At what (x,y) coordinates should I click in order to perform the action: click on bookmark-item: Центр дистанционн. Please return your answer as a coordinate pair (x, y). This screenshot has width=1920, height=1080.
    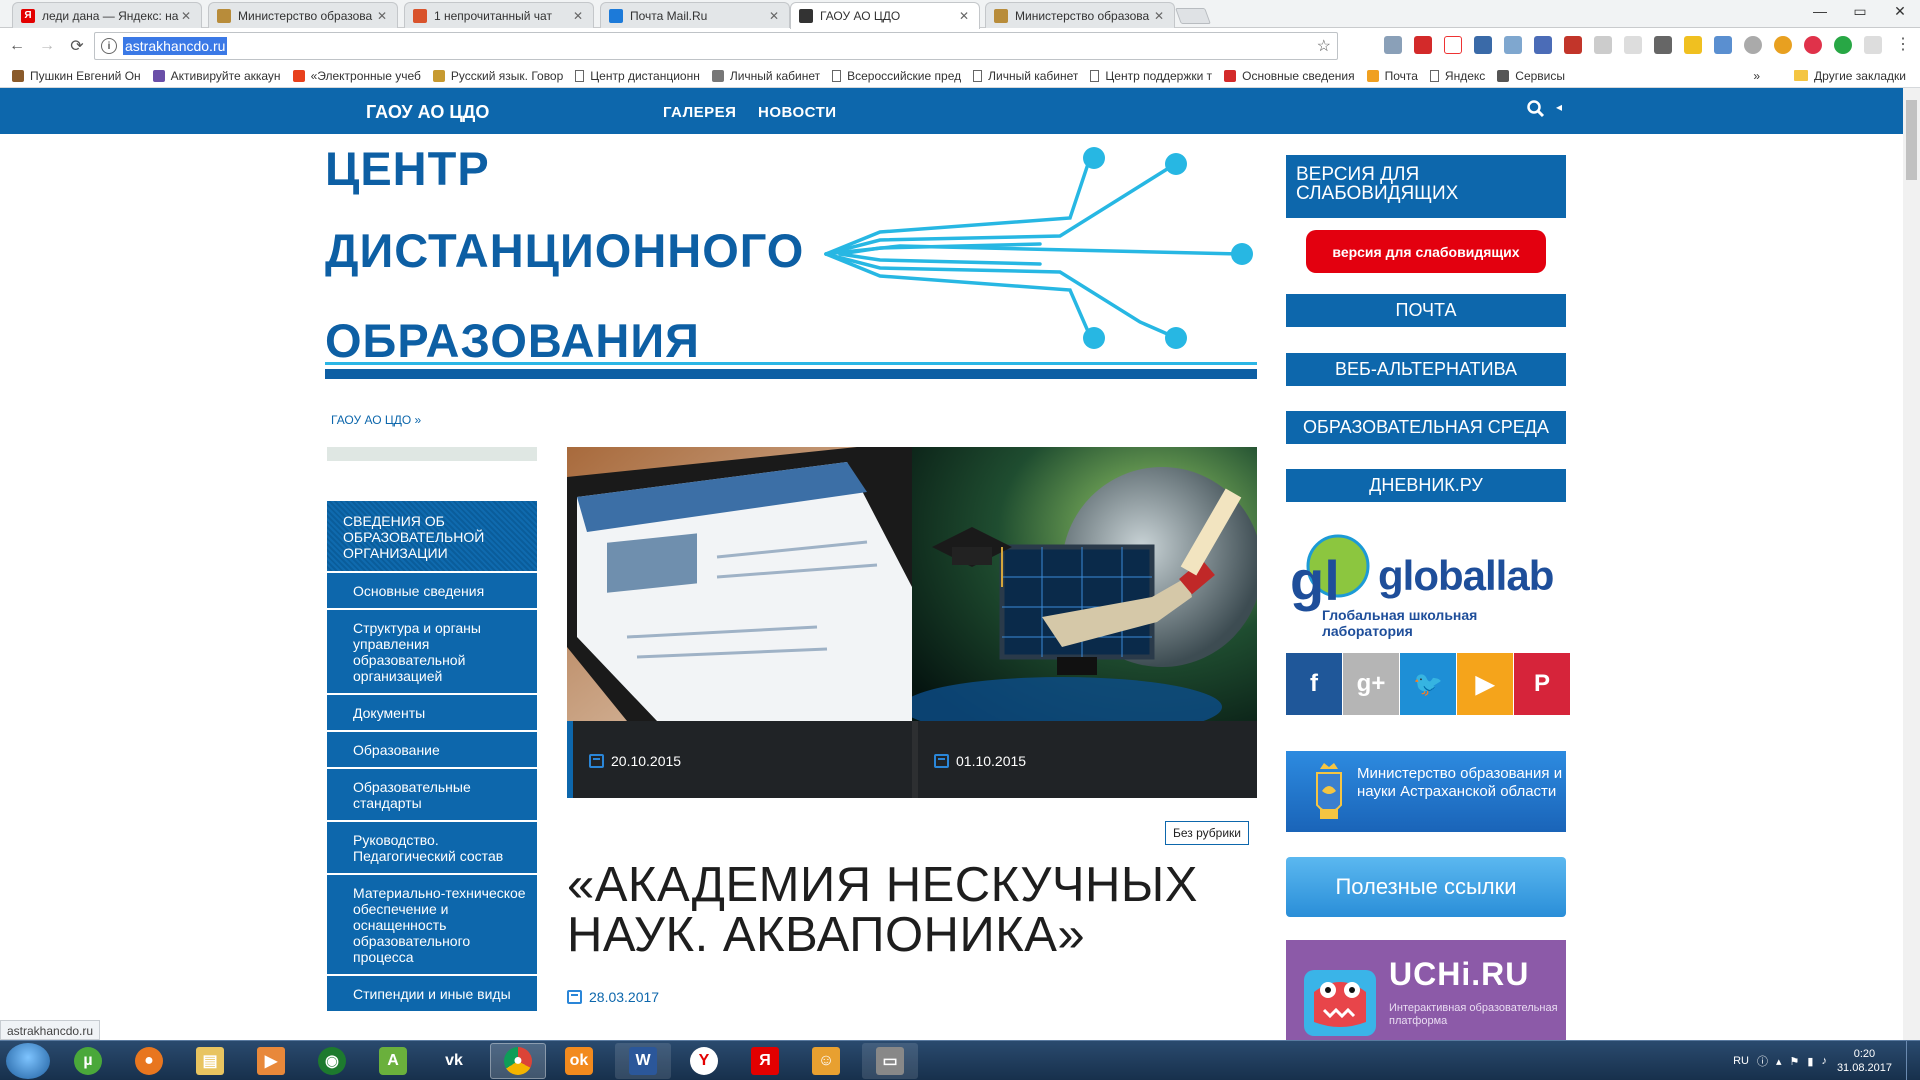
    Looking at the image, I should click on (637, 76).